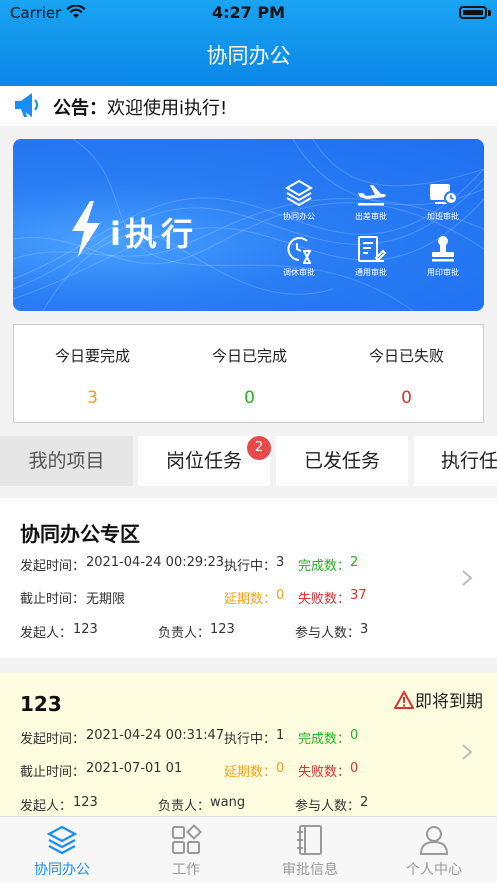 The image size is (497, 883). Describe the element at coordinates (248, 56) in the screenshot. I see `page-title: 协同办公` at that location.